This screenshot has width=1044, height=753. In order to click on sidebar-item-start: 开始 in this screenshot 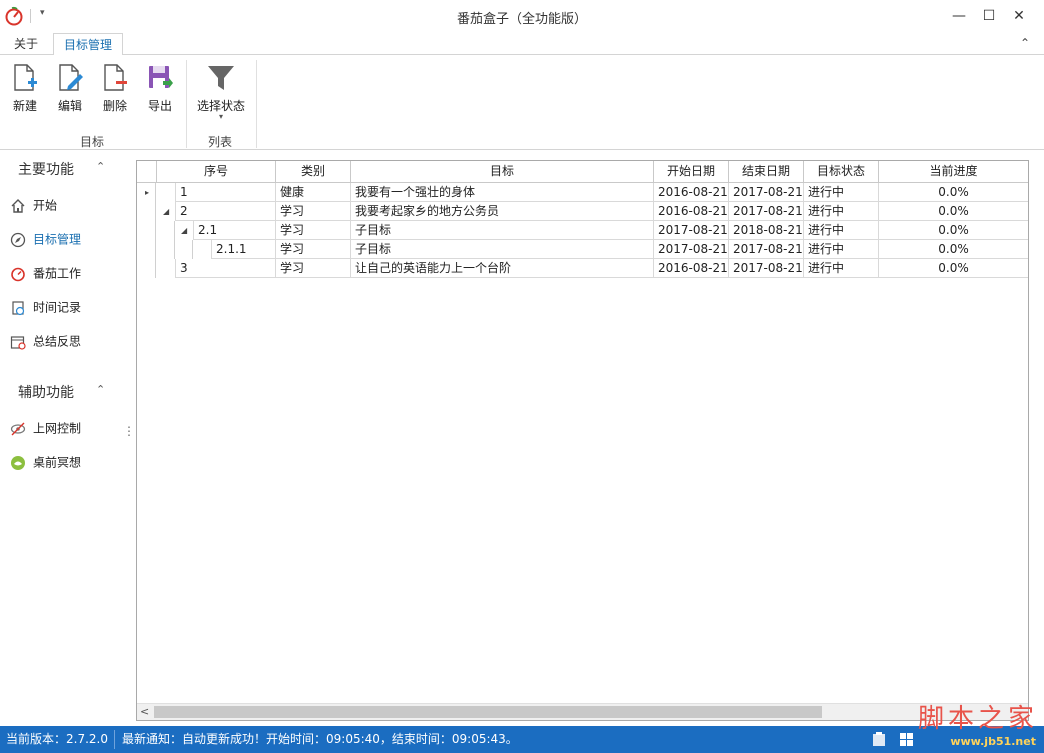, I will do `click(33, 205)`.